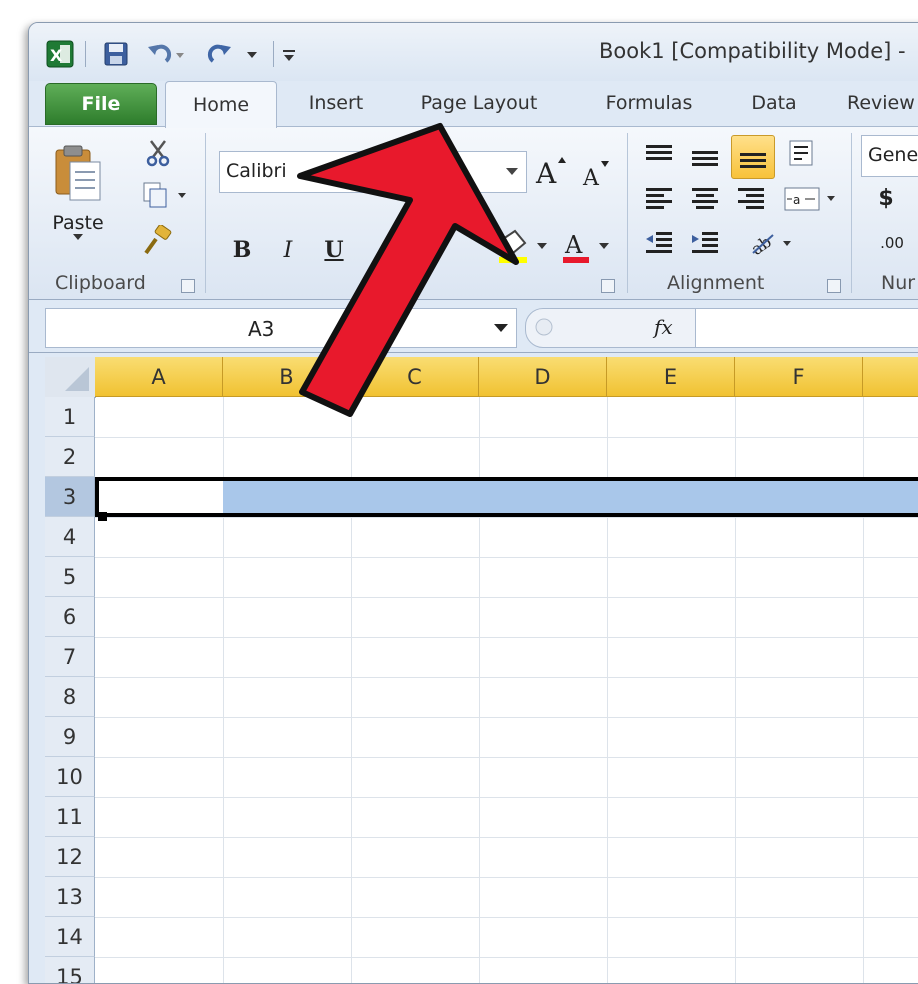 This screenshot has height=984, width=918. What do you see at coordinates (70, 737) in the screenshot?
I see `row-header-9: 9` at bounding box center [70, 737].